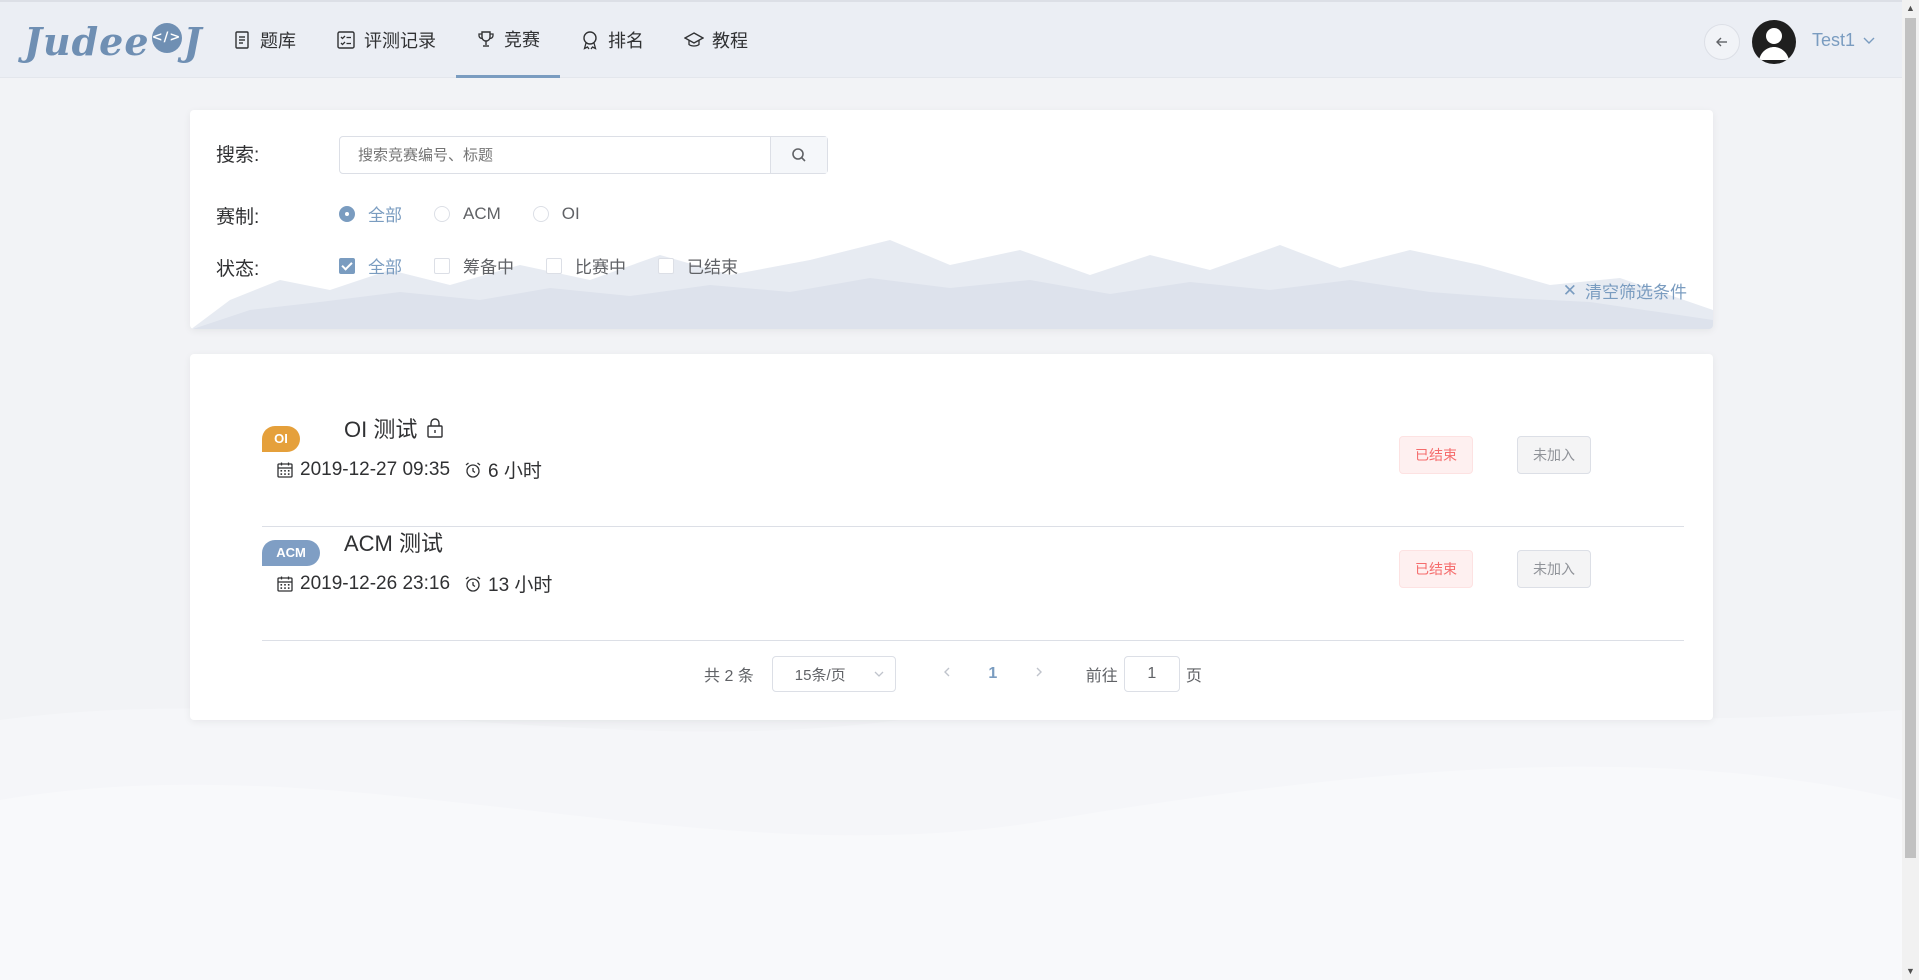 This screenshot has width=1919, height=980. What do you see at coordinates (242, 40) in the screenshot?
I see `document-icon` at bounding box center [242, 40].